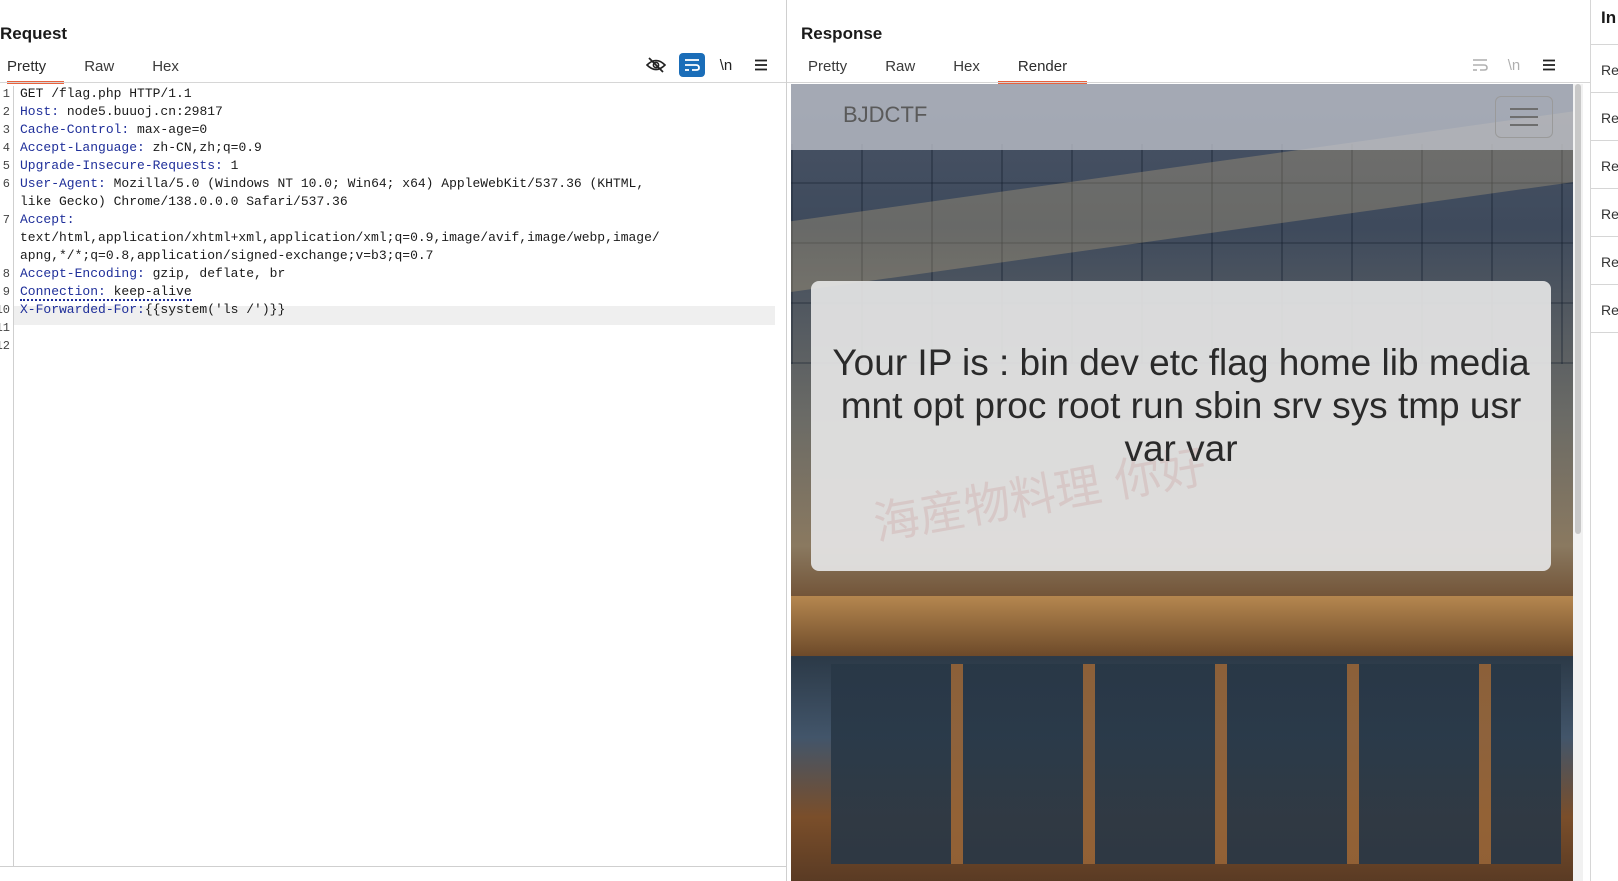 The height and width of the screenshot is (881, 1618). I want to click on request-title: Request, so click(33, 34).